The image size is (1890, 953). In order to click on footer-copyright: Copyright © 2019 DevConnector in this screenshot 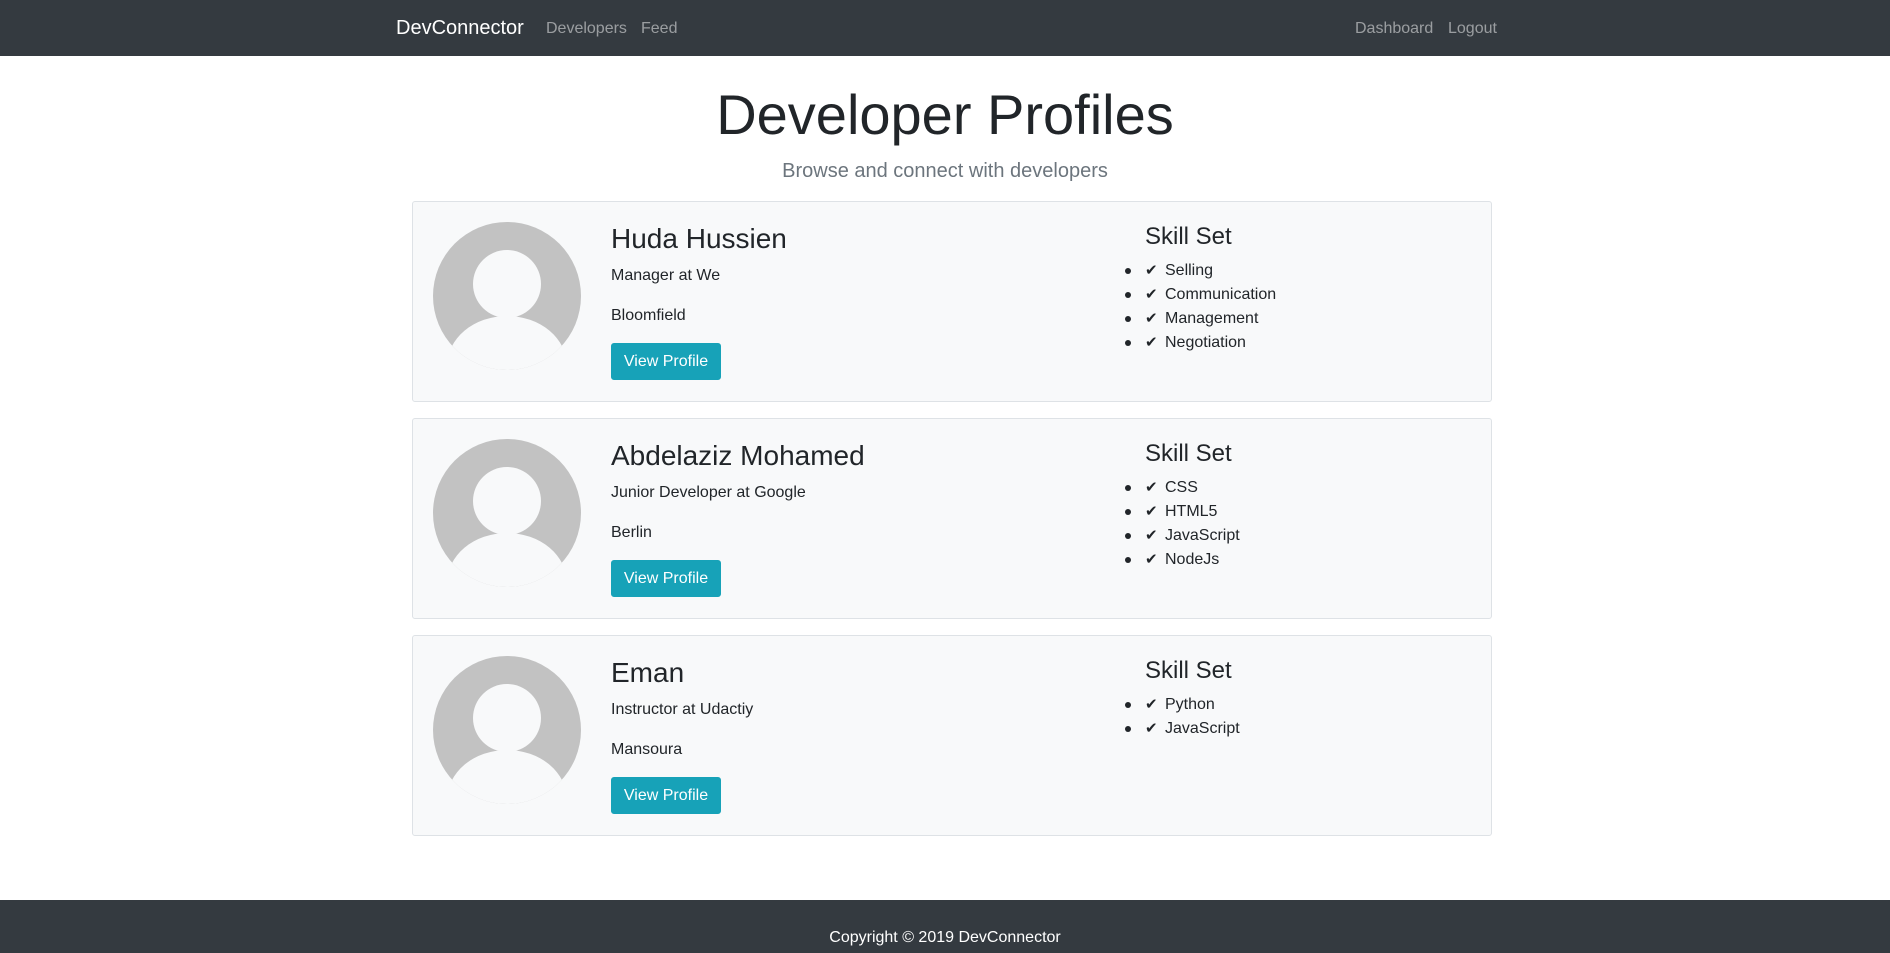, I will do `click(945, 937)`.